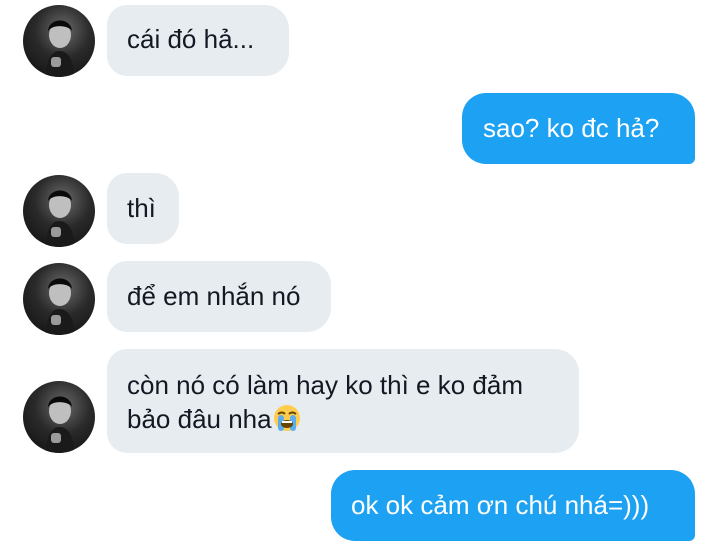  I want to click on message-text: thì, so click(141, 208).